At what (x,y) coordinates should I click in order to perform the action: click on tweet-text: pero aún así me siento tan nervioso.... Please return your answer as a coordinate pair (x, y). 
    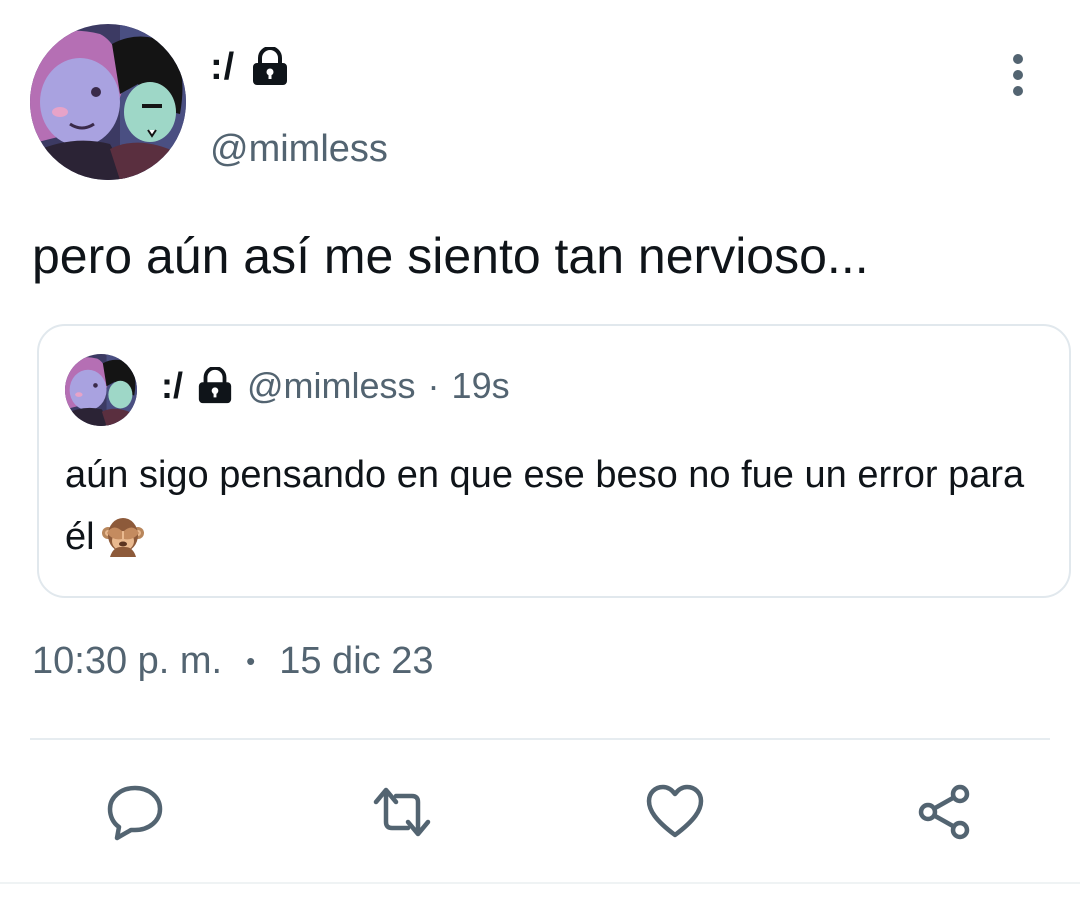
    Looking at the image, I should click on (450, 256).